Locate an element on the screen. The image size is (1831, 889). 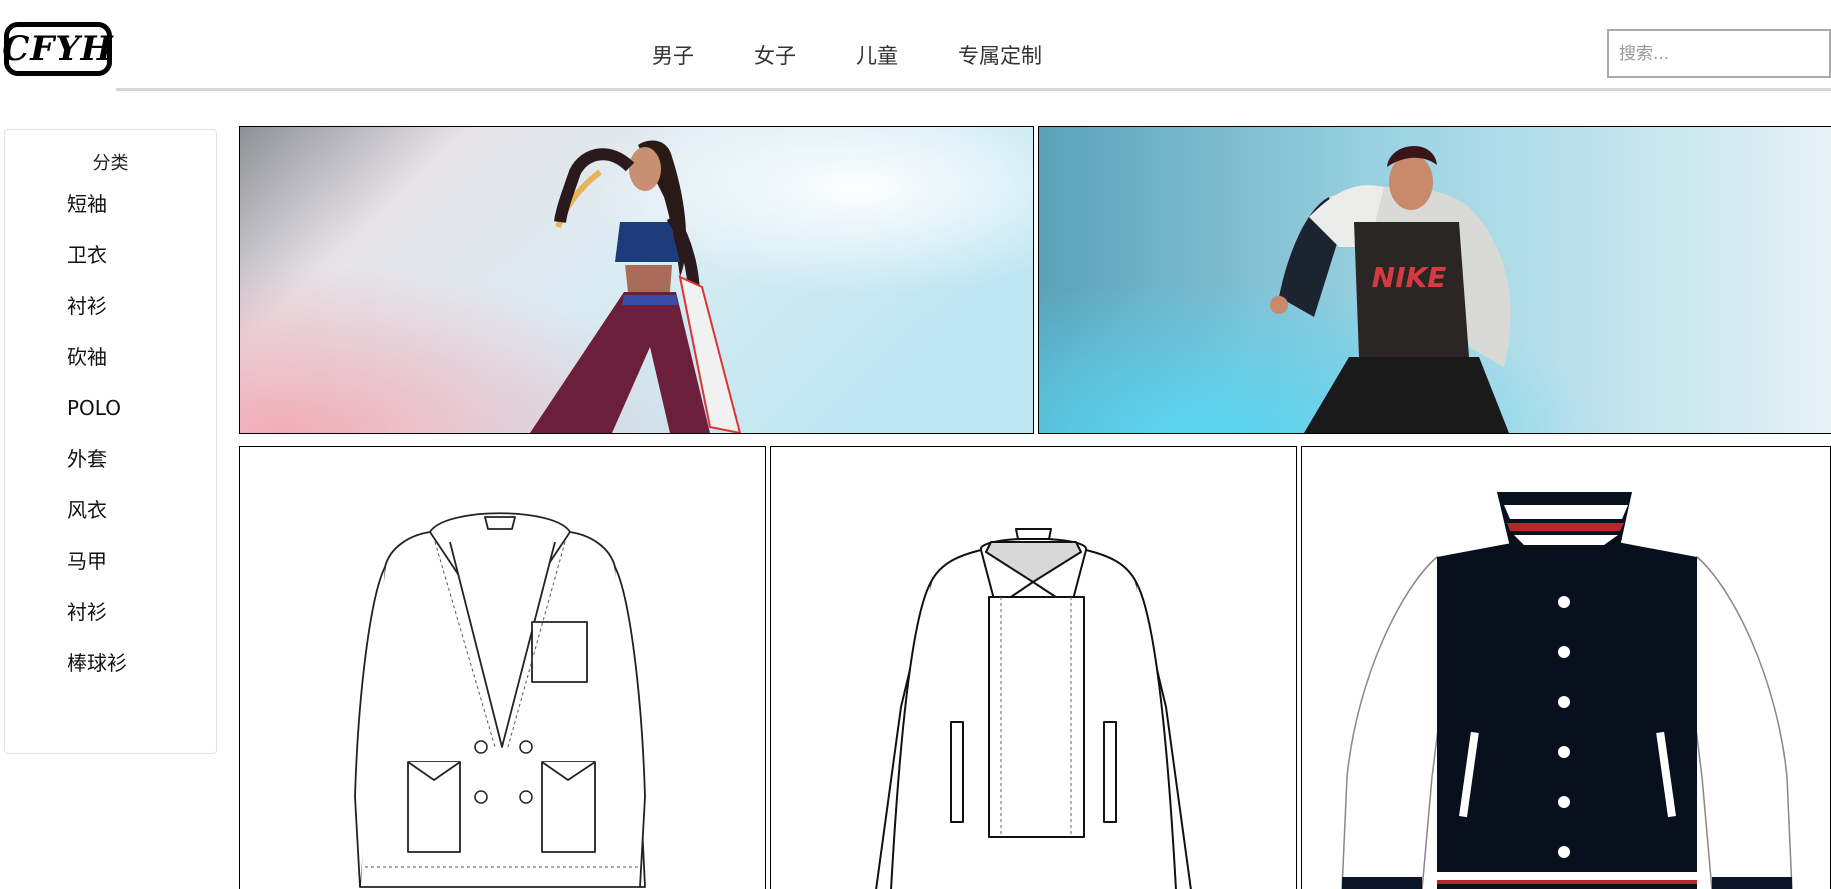
category-item-vest: 马甲 is located at coordinates (110, 573).